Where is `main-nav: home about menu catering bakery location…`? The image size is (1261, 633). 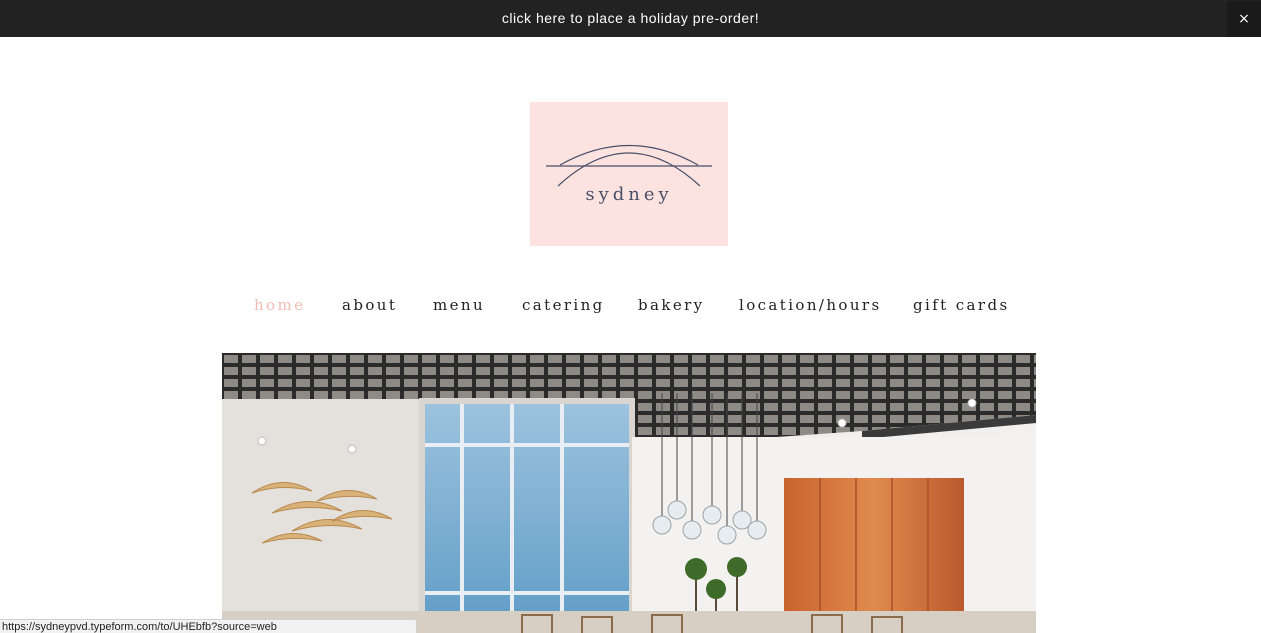 main-nav: home about menu catering bakery location… is located at coordinates (630, 308).